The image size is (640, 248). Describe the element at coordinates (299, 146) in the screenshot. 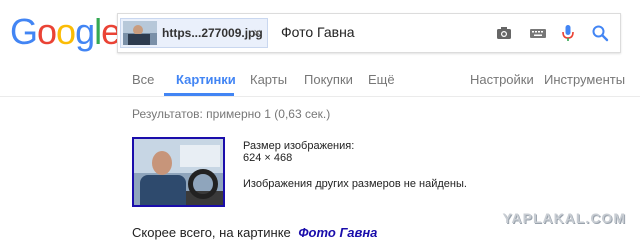

I see `image-size-label: Размер изображения:` at that location.